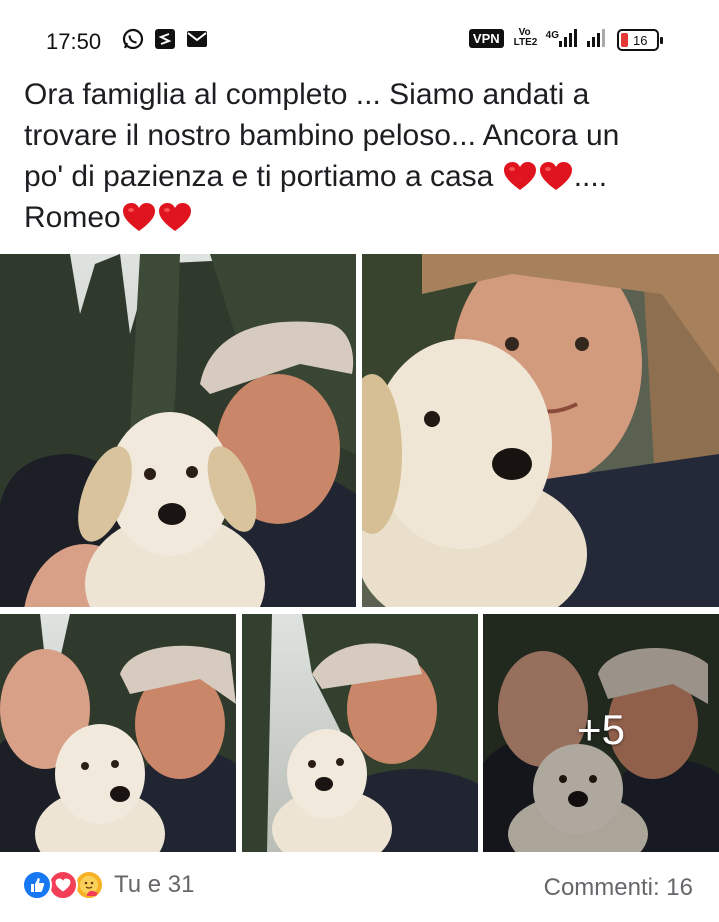 Image resolution: width=719 pixels, height=922 pixels. What do you see at coordinates (89, 885) in the screenshot?
I see `care-icon` at bounding box center [89, 885].